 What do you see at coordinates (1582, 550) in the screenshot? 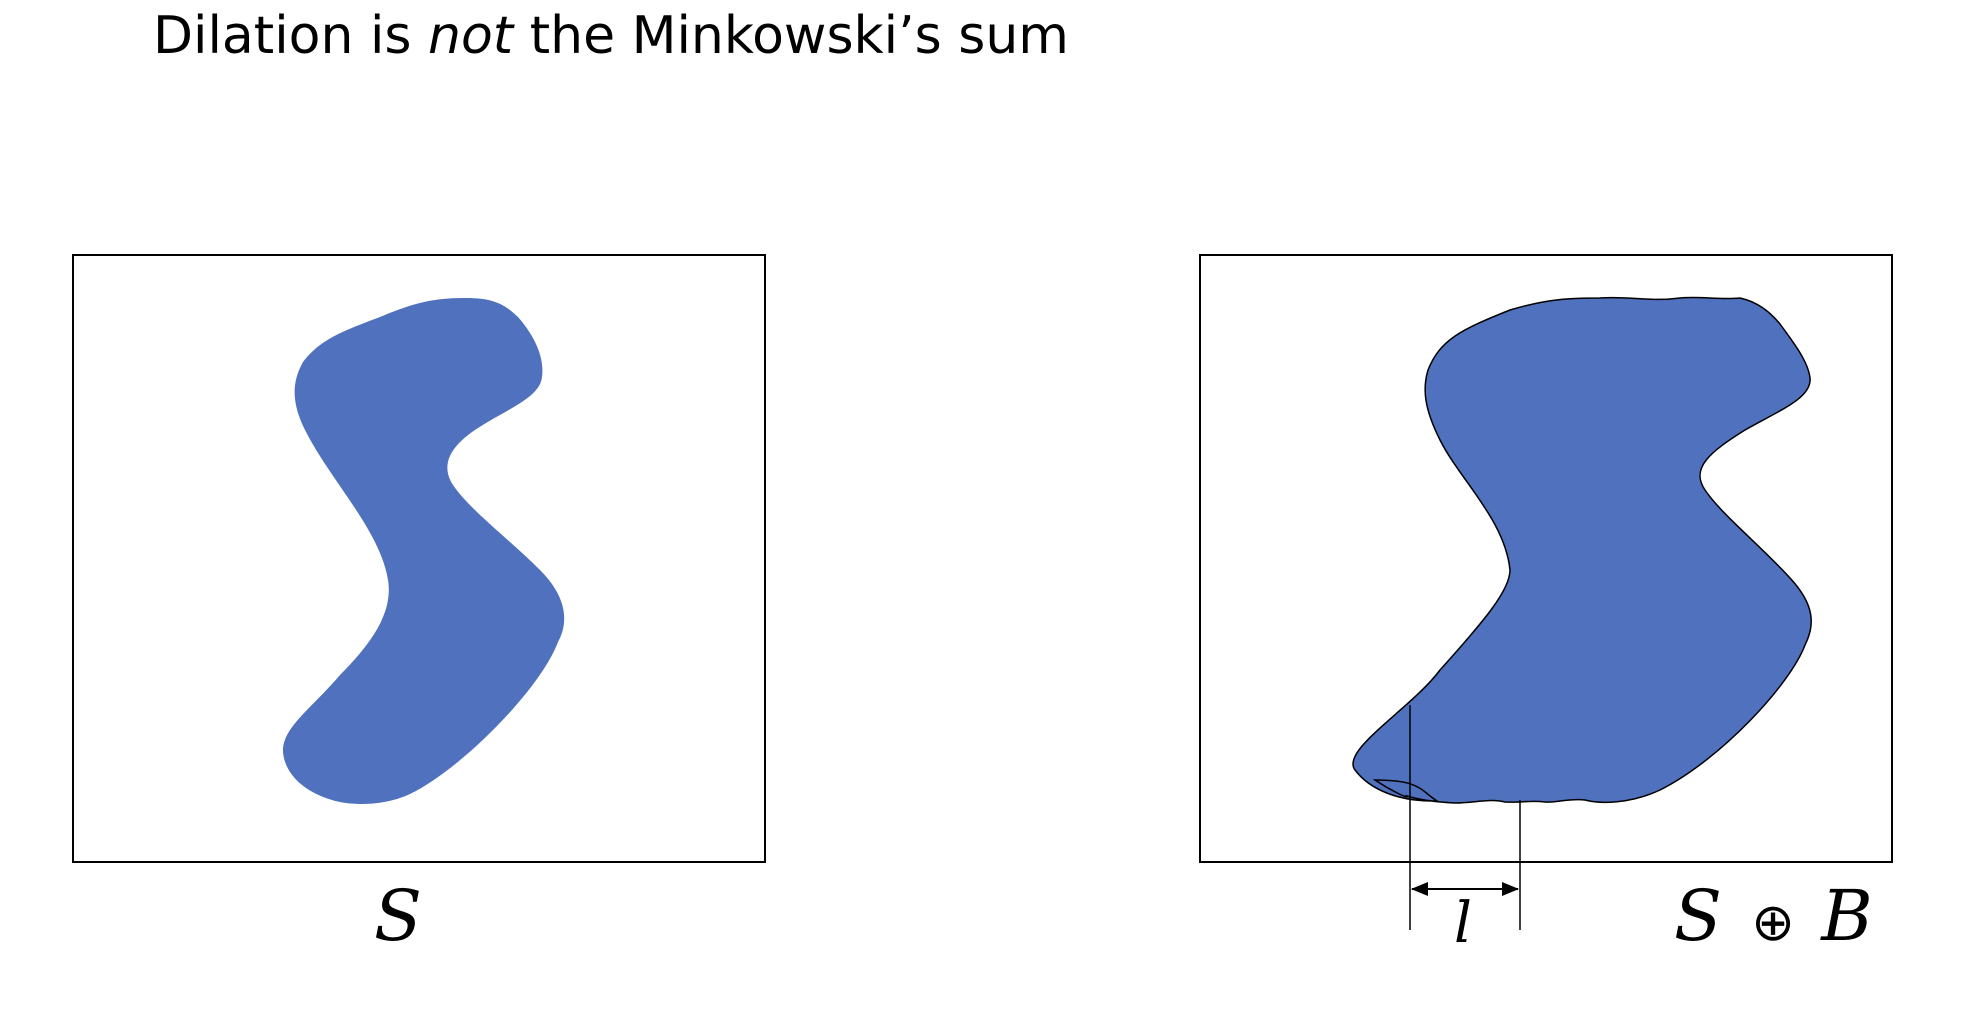
I see `shape-dilated` at bounding box center [1582, 550].